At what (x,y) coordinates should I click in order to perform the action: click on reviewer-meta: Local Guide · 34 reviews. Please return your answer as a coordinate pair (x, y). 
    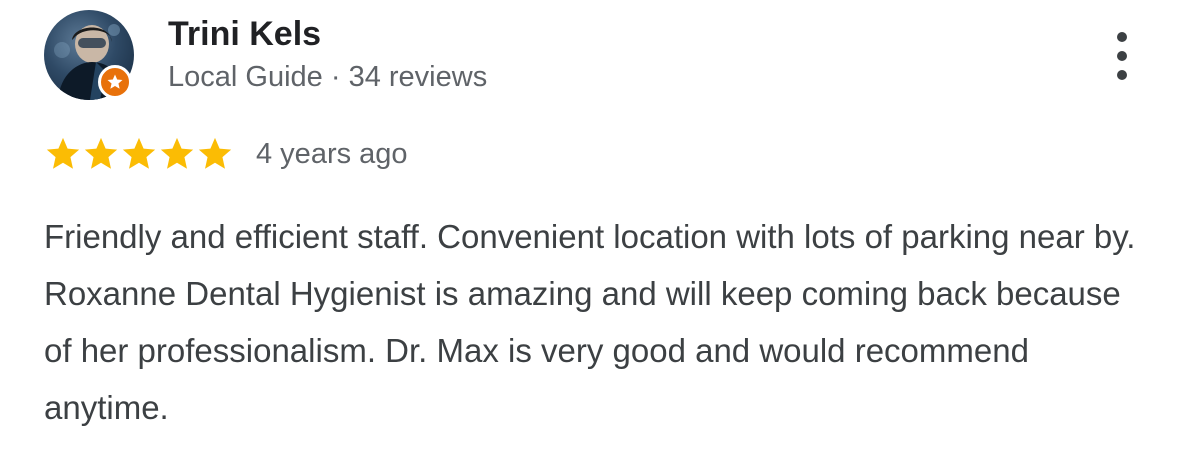
    Looking at the image, I should click on (327, 77).